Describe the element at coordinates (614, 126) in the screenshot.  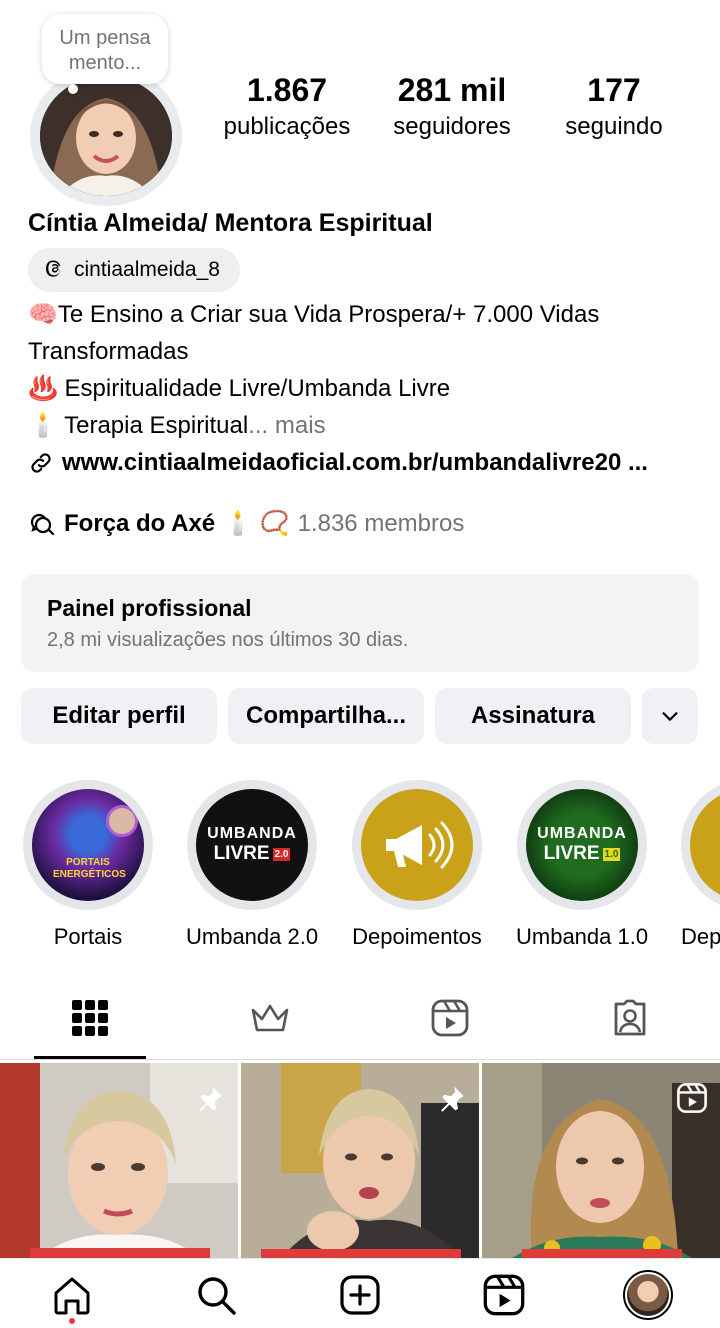
I see `stat-following-label: seguindo` at that location.